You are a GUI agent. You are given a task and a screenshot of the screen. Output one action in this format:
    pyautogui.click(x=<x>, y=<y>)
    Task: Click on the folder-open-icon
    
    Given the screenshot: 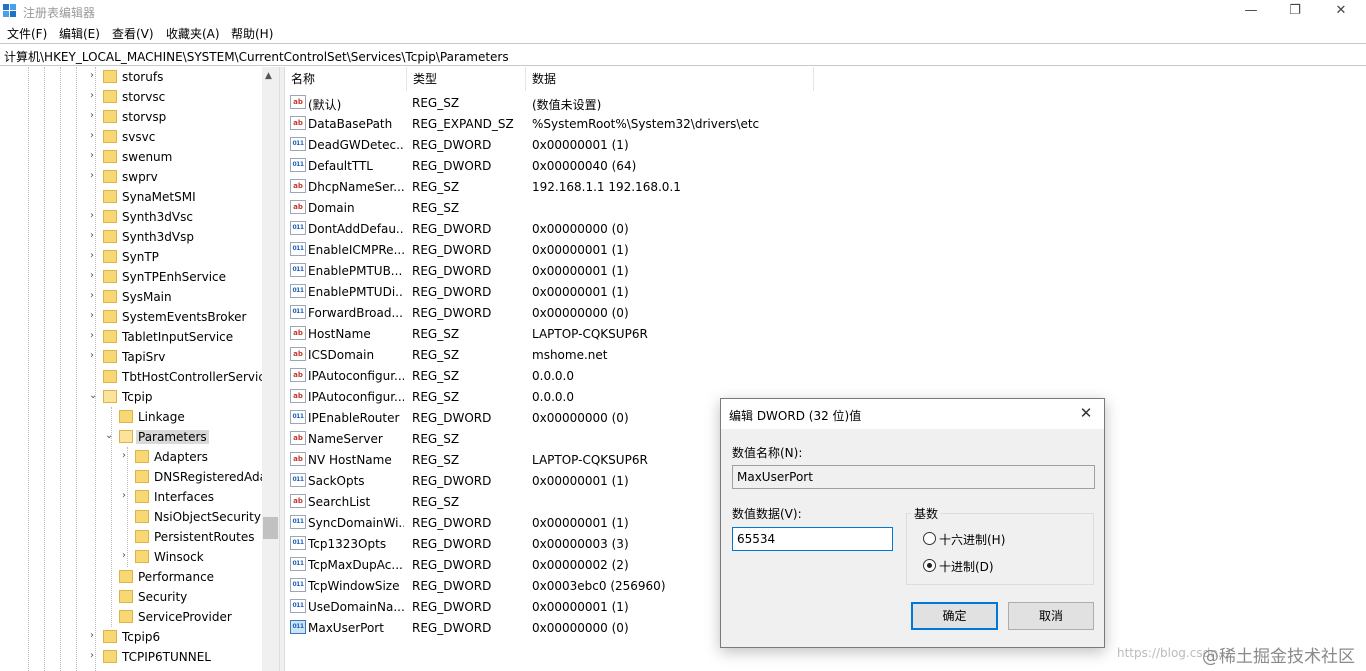 What is the action you would take?
    pyautogui.click(x=126, y=436)
    